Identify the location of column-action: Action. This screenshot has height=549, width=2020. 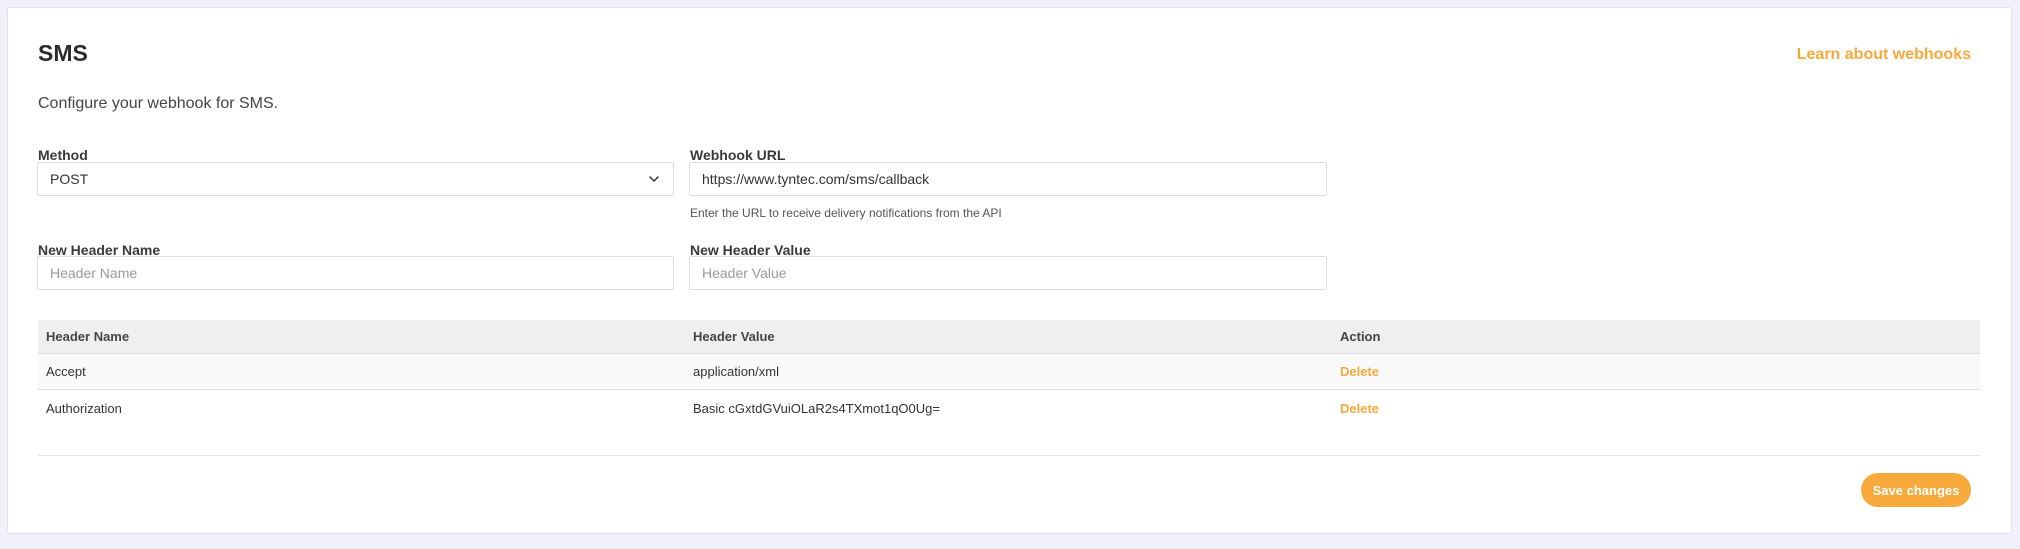
(1360, 336).